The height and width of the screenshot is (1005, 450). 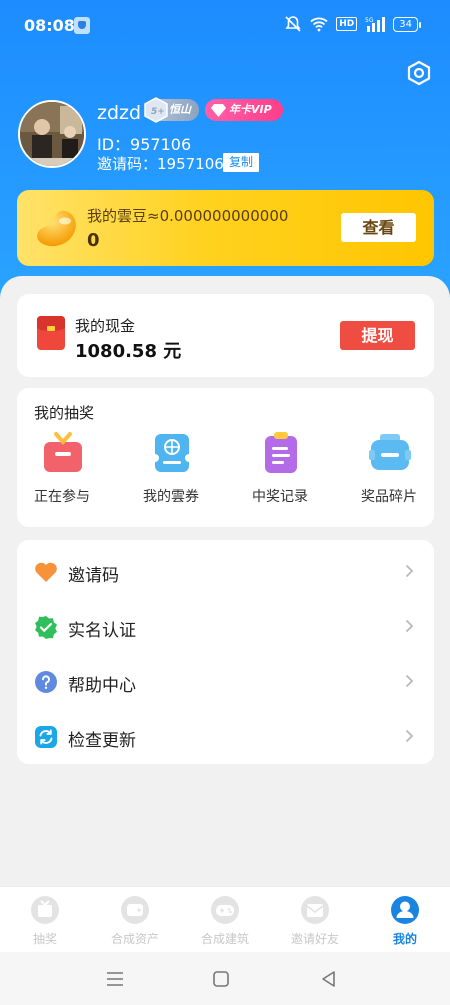 I want to click on envelope-tab-icon, so click(x=315, y=910).